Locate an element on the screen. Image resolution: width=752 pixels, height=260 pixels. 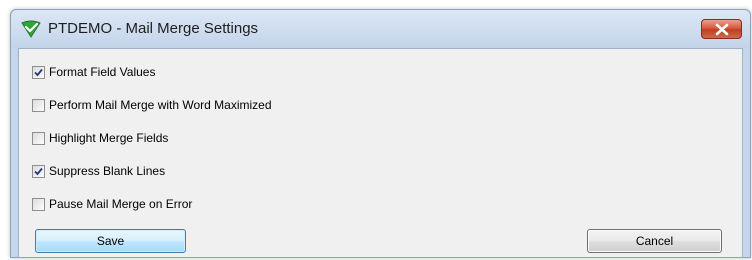
title-bar: PTDEMO - Mail Merge Settings is located at coordinates (380, 29).